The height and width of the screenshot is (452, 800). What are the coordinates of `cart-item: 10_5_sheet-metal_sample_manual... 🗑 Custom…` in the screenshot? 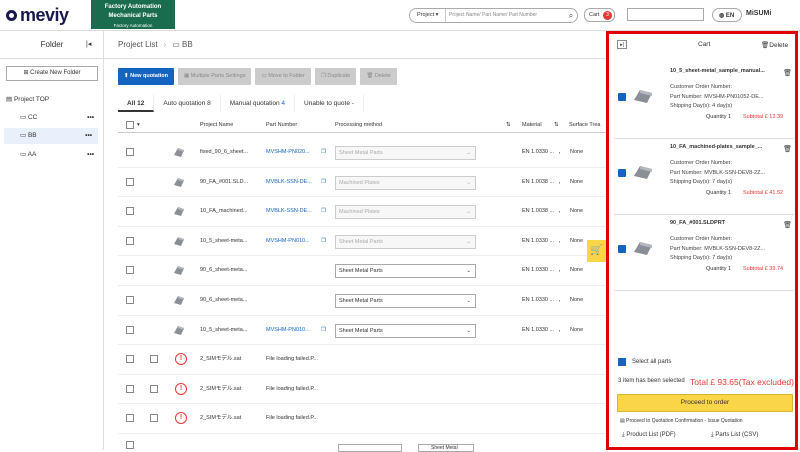 It's located at (704, 101).